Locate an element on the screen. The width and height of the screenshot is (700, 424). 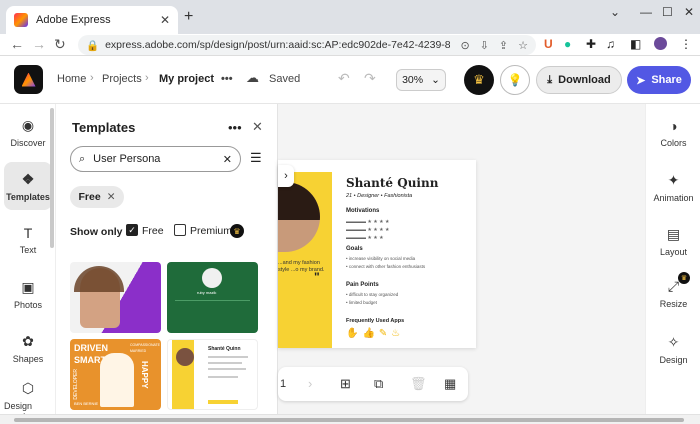
back-icon: ← is located at coordinates (17, 44).